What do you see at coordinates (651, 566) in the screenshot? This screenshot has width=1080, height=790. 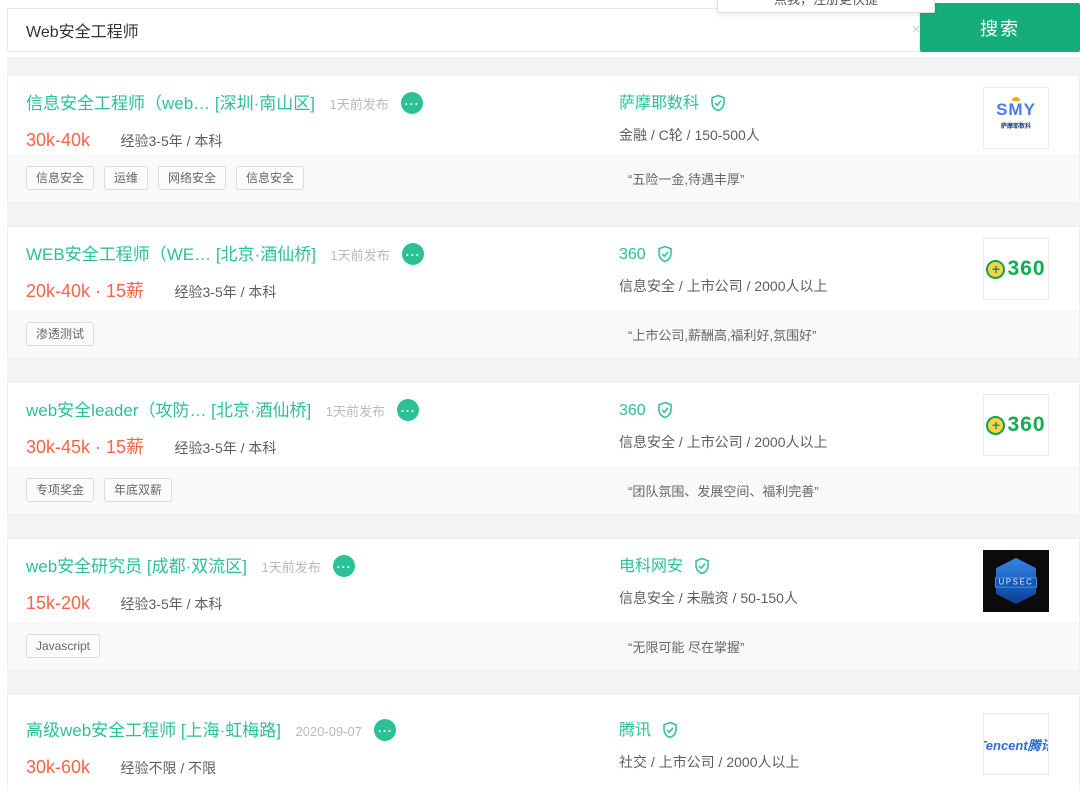 I see `company-name-link: 电科网安` at bounding box center [651, 566].